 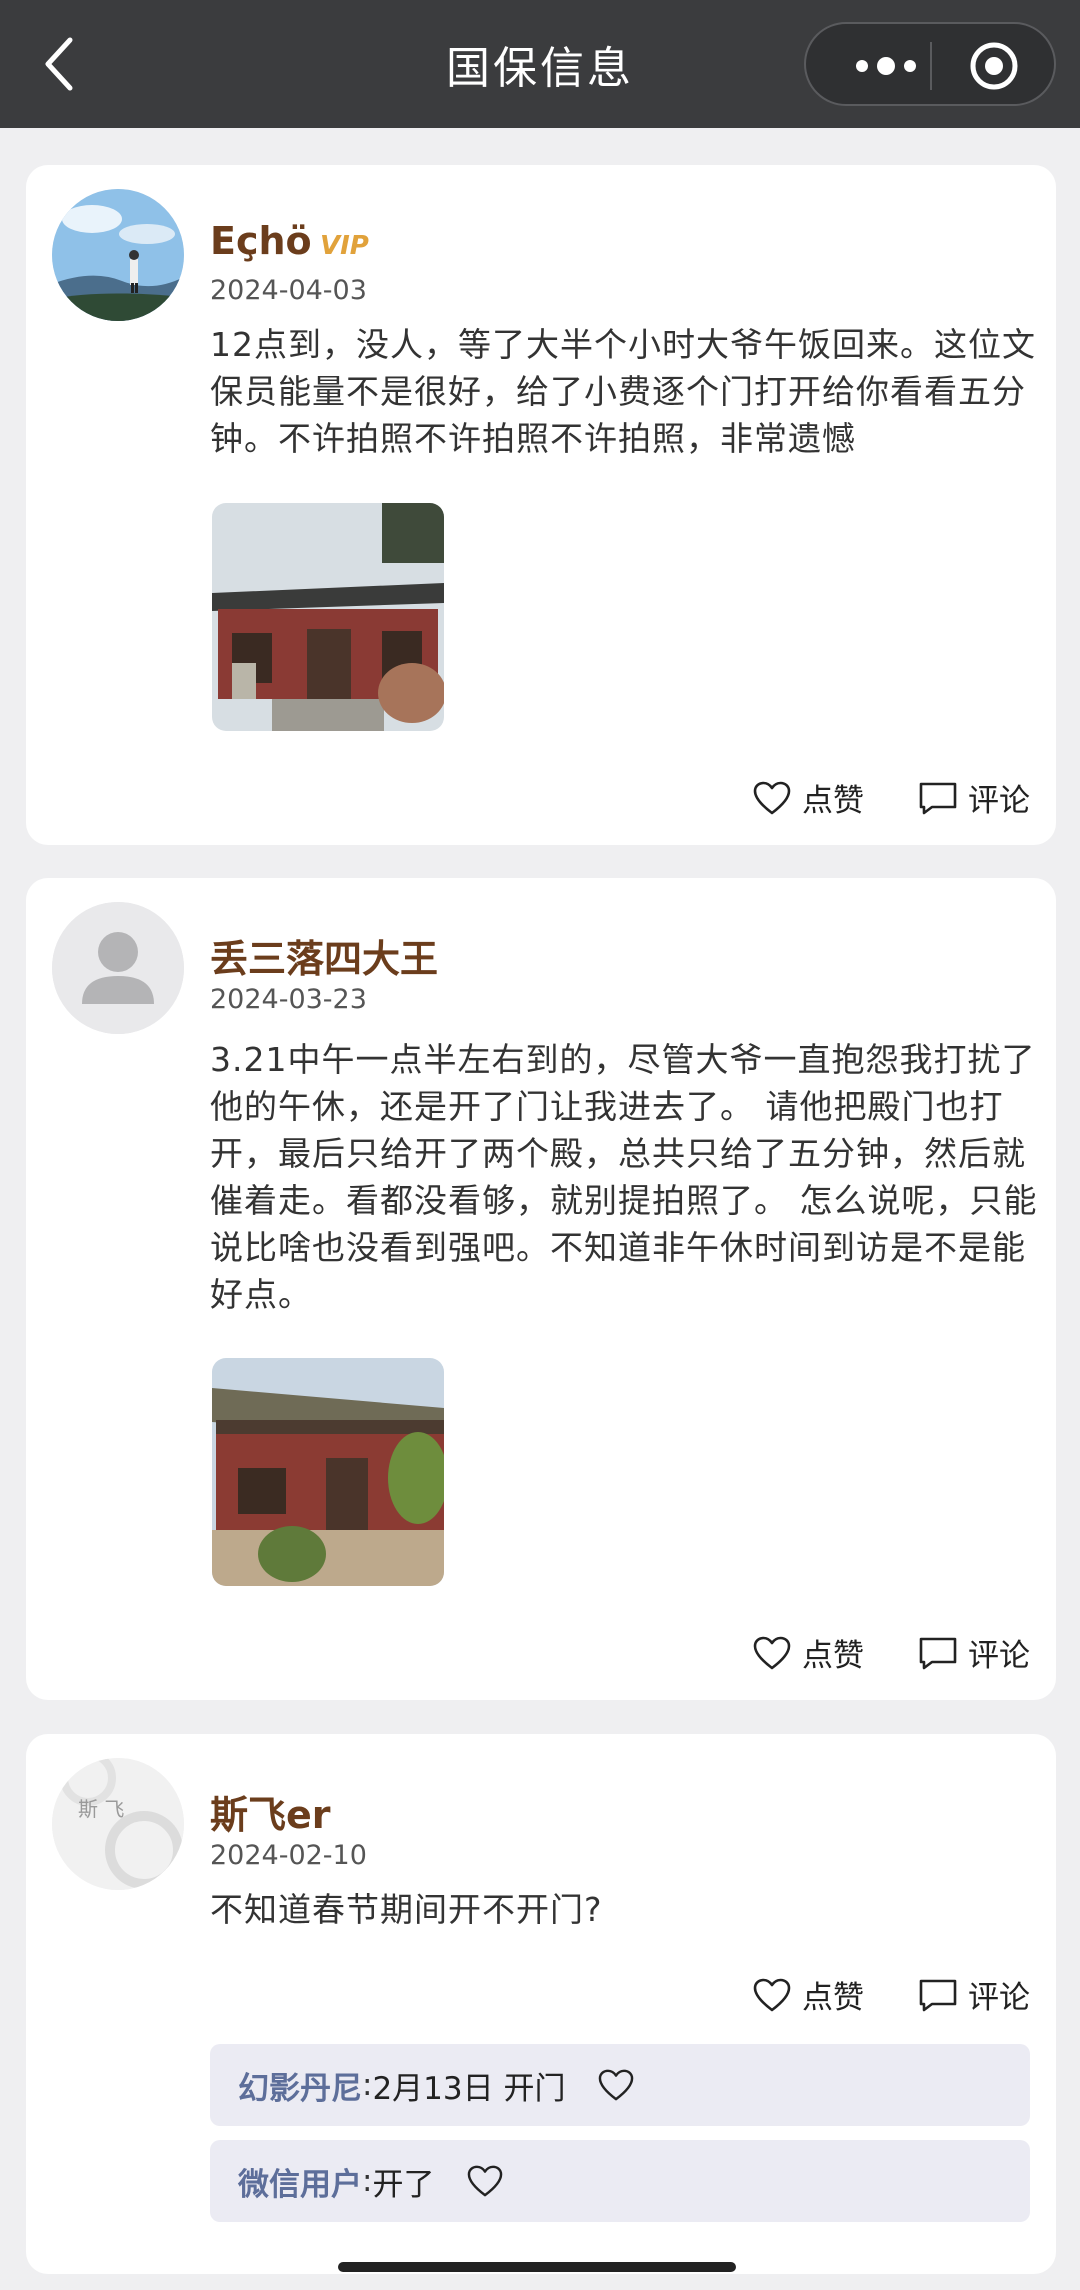 I want to click on post-date: 2024-04-03, so click(x=288, y=290).